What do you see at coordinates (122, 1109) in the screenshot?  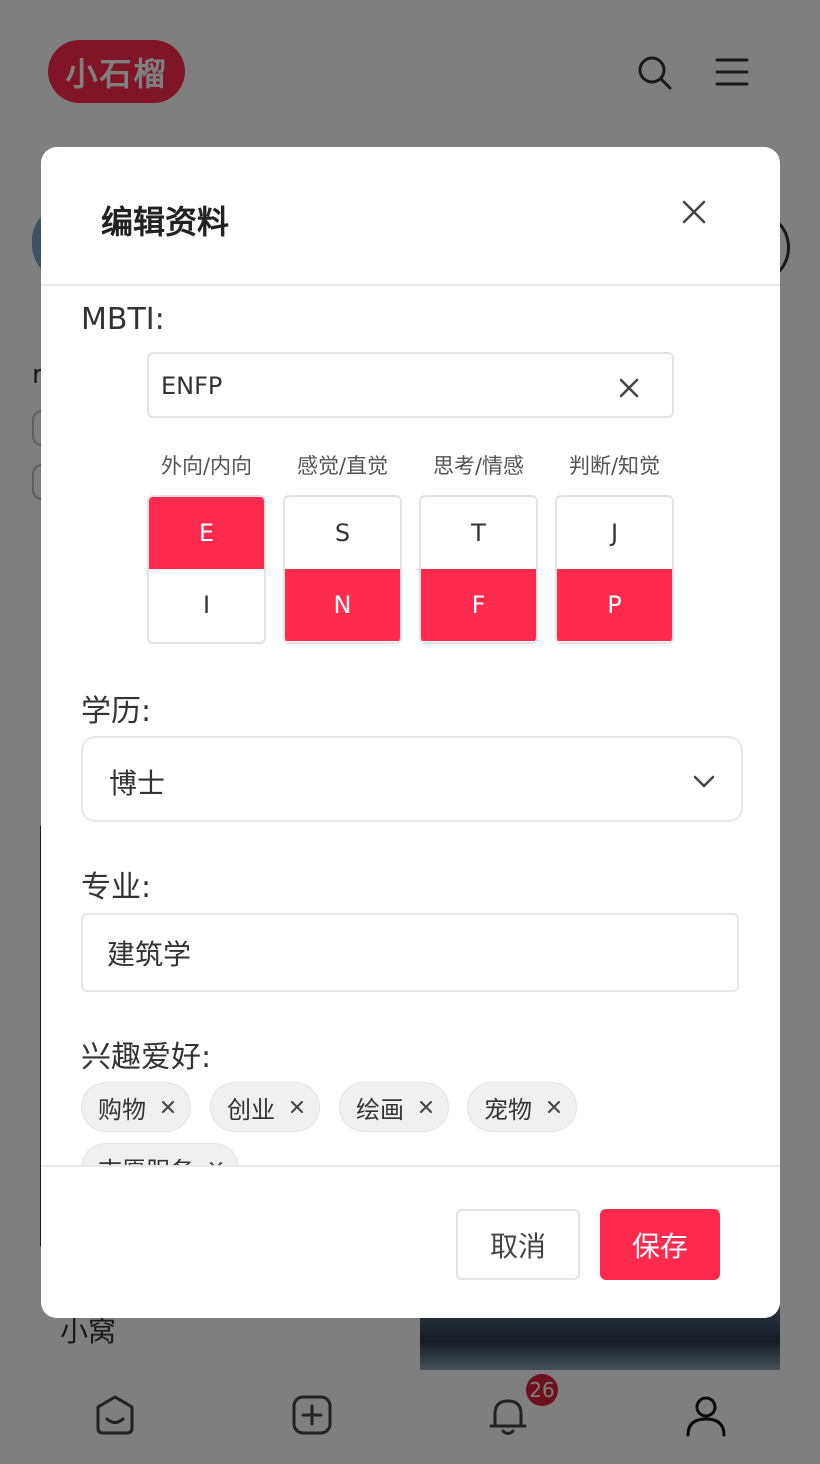 I see `hobby-tag-label: 购物` at bounding box center [122, 1109].